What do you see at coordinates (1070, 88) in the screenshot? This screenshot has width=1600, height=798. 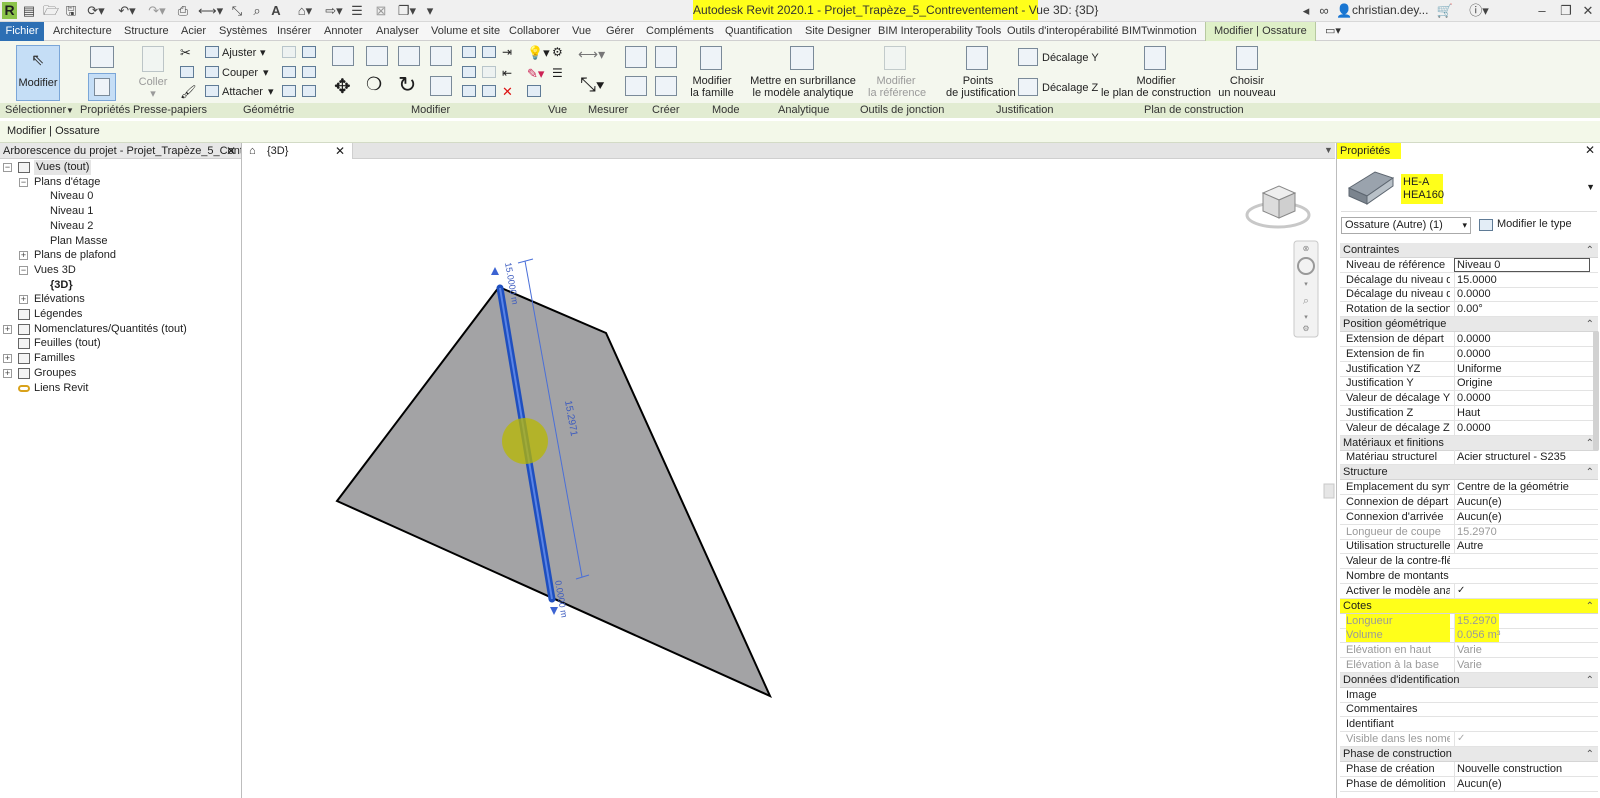 I see `decalage-z-button: Décalage Z` at bounding box center [1070, 88].